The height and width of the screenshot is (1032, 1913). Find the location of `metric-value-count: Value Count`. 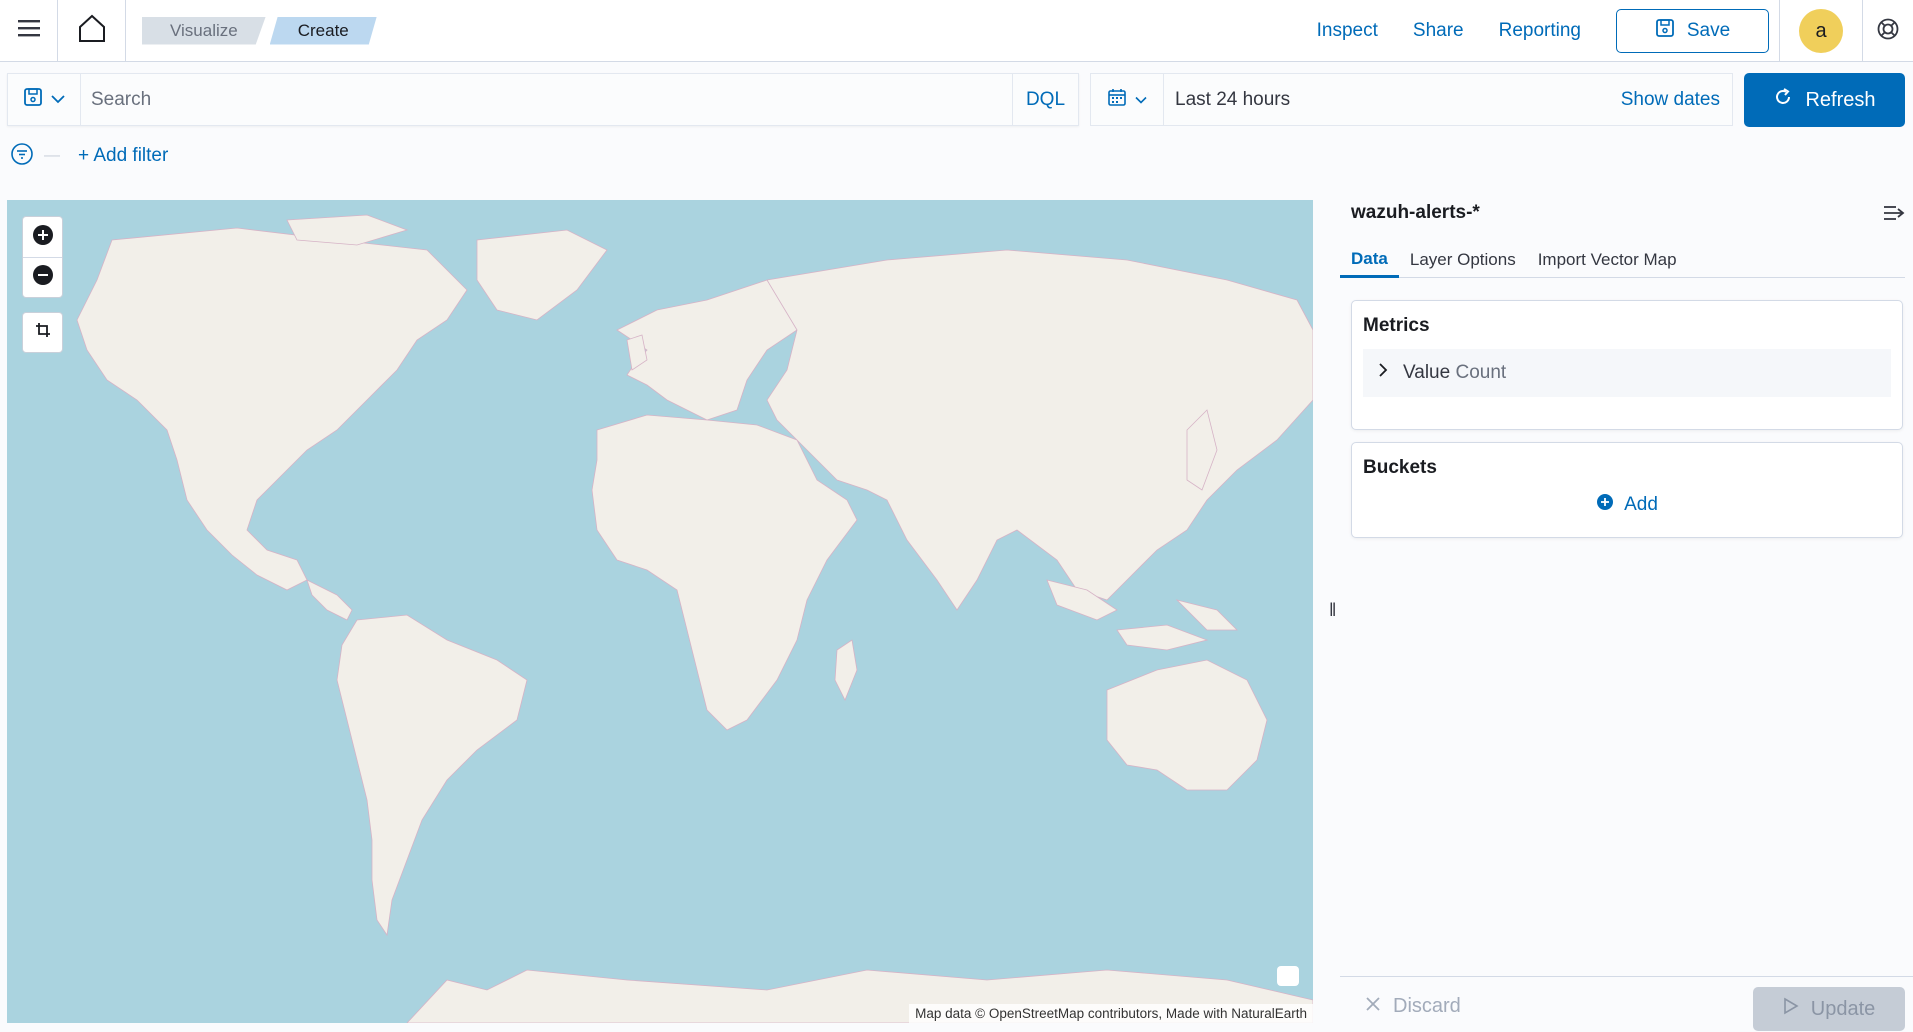

metric-value-count: Value Count is located at coordinates (1627, 373).